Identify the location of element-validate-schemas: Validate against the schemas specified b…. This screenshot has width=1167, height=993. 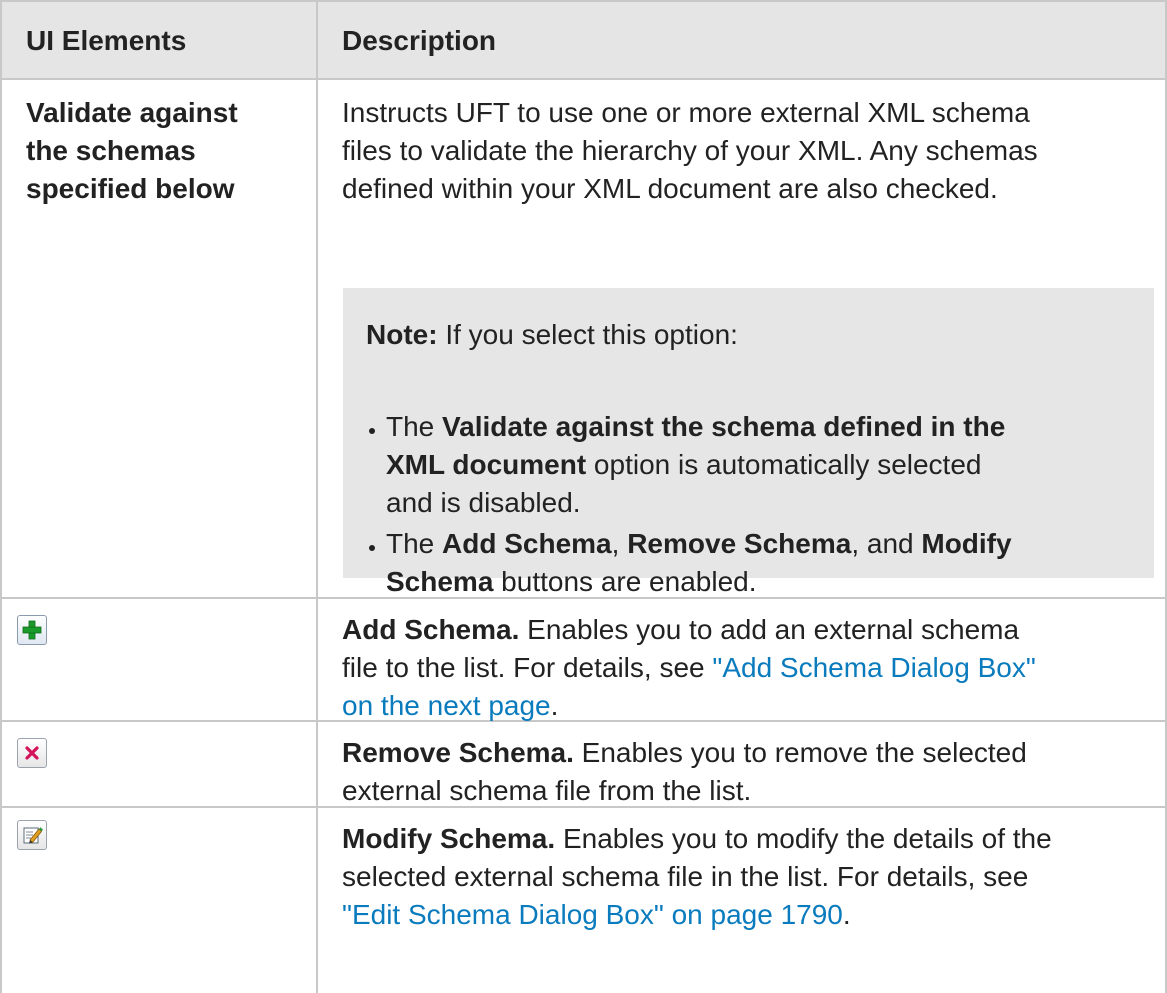
(132, 151).